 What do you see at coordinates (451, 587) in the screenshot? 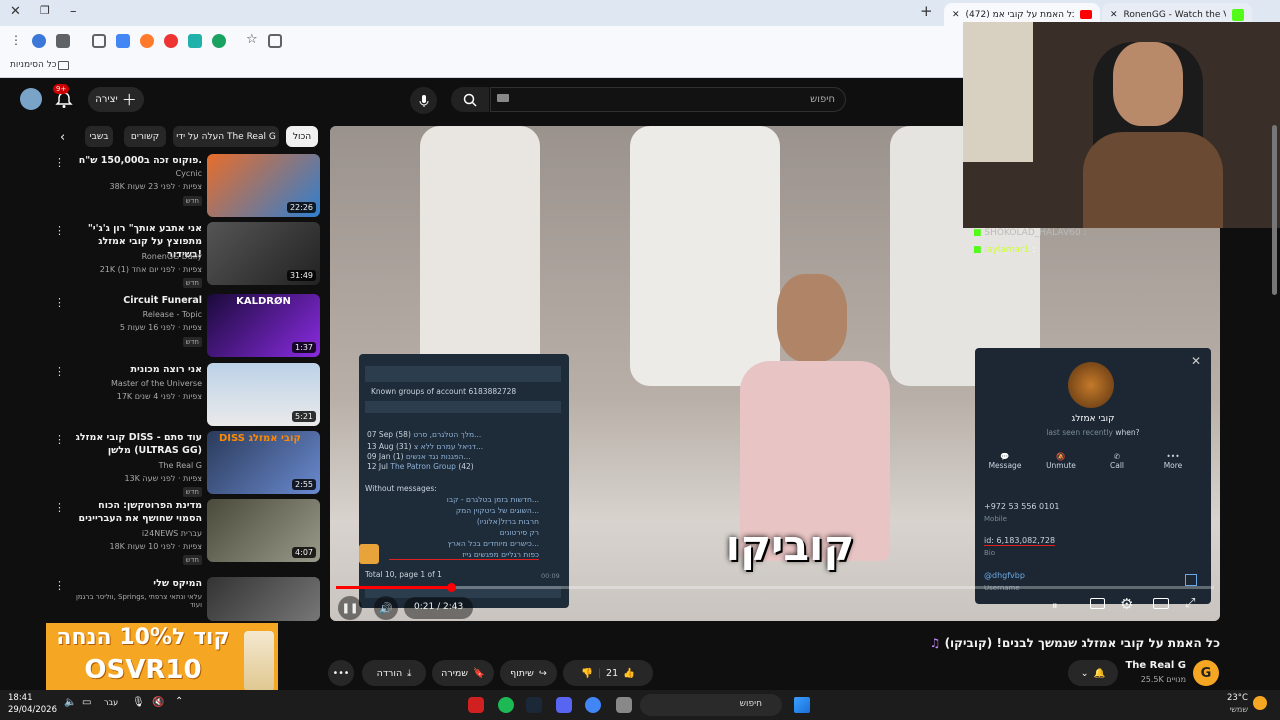
I see `progress-scrubber` at bounding box center [451, 587].